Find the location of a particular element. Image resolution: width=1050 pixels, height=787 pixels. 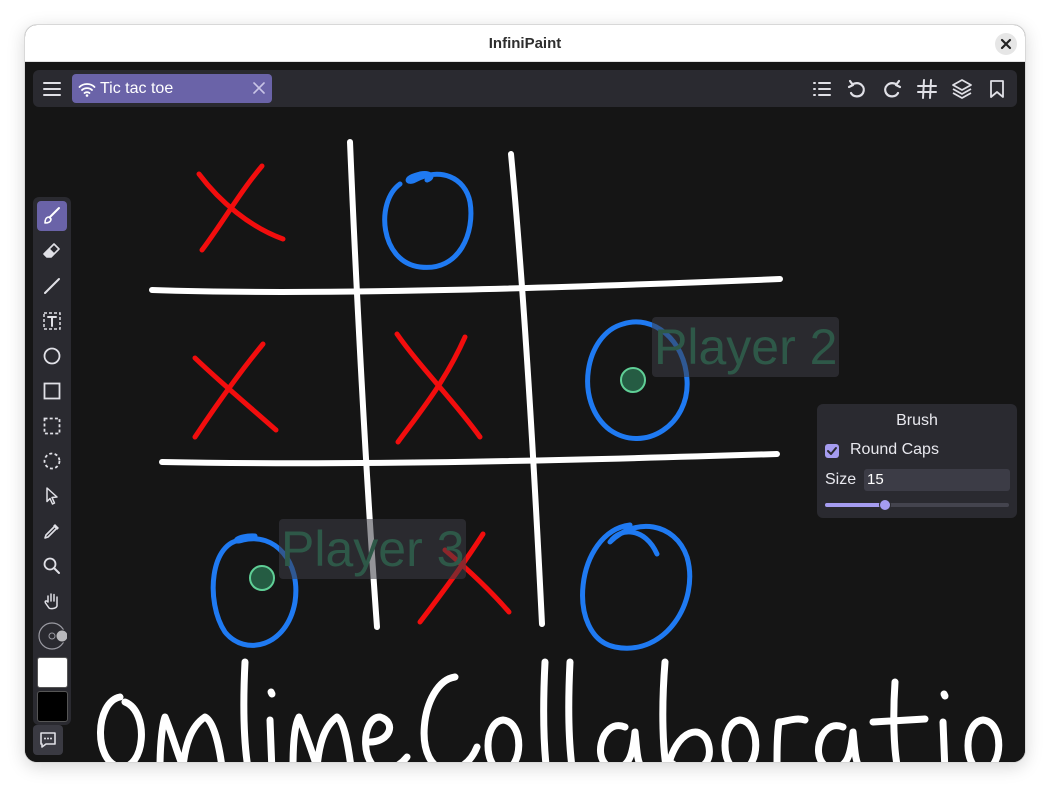

brush-panel-title: Brush is located at coordinates (917, 420).